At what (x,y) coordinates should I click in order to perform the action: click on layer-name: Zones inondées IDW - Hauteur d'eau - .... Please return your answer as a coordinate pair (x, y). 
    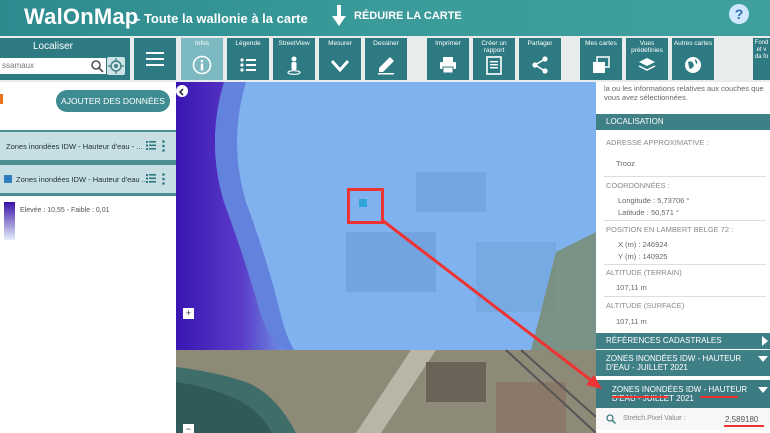
    Looking at the image, I should click on (74, 146).